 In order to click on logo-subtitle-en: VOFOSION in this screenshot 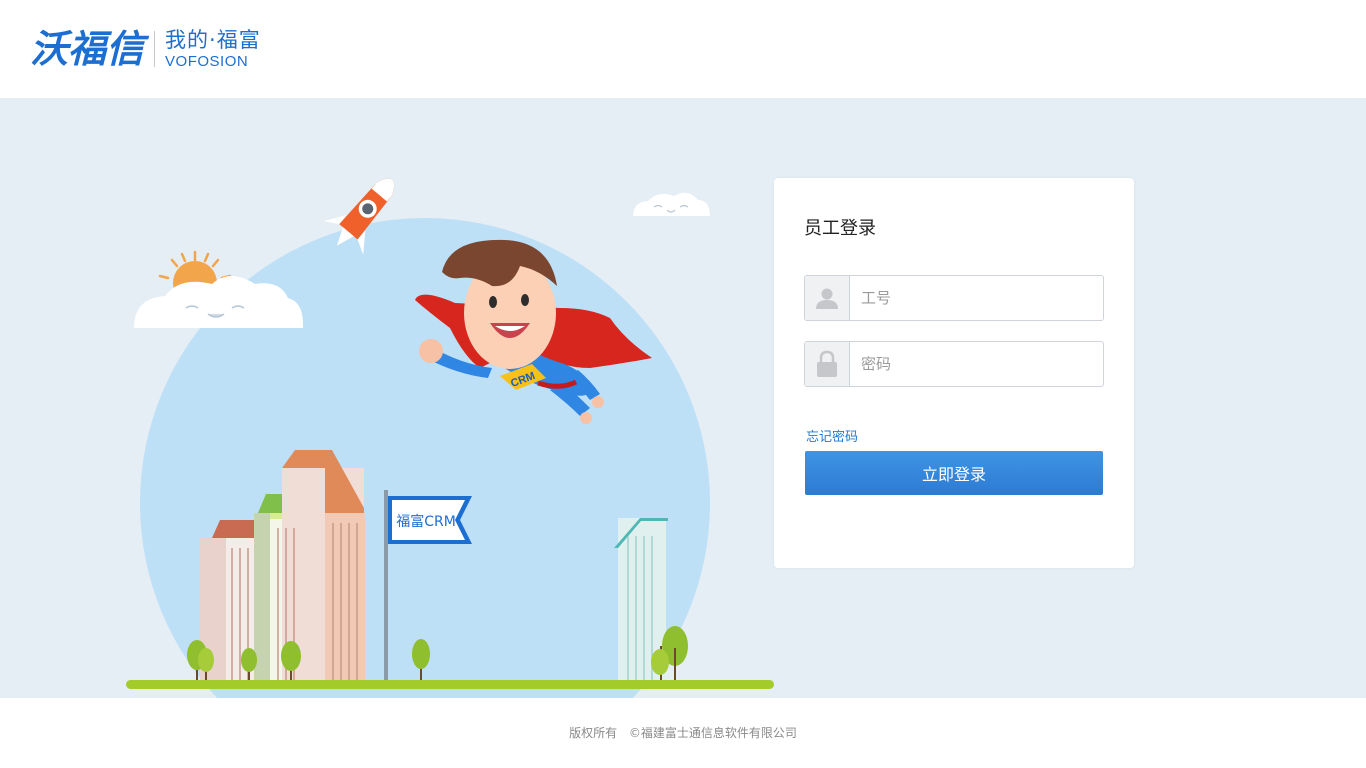, I will do `click(207, 61)`.